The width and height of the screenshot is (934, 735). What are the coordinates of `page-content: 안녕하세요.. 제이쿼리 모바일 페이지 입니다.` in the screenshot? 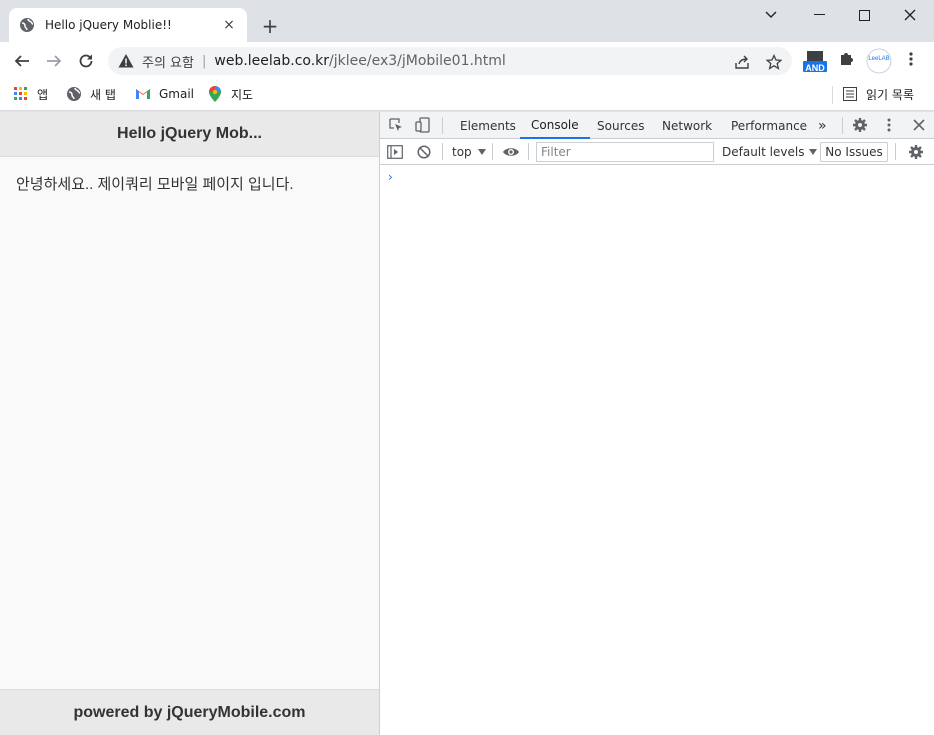 It's located at (189, 183).